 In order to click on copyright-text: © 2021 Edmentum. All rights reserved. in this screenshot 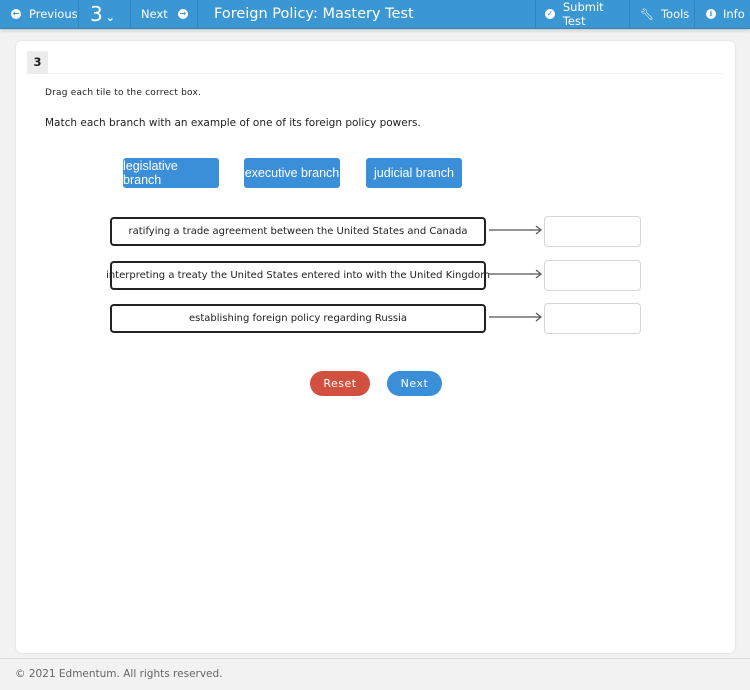, I will do `click(119, 674)`.